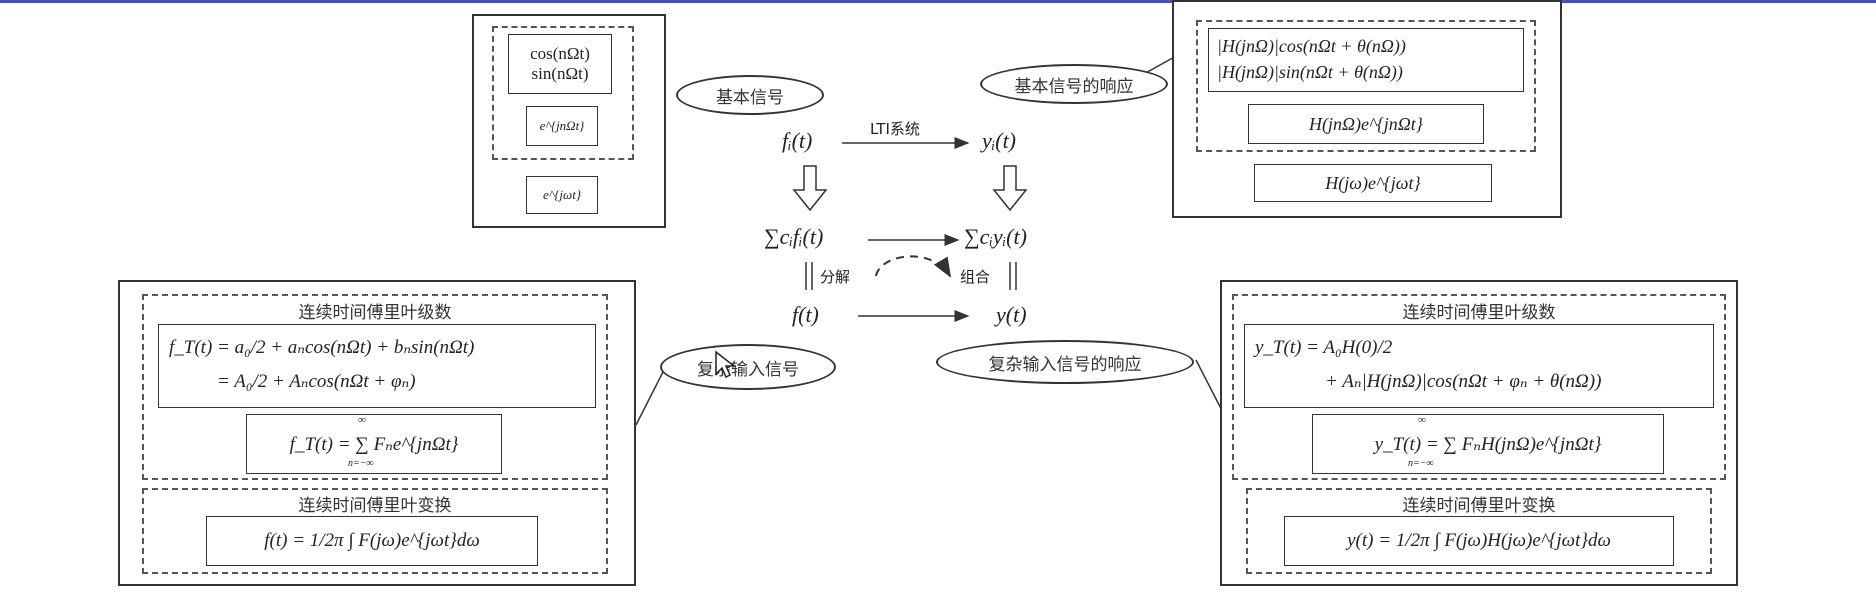 Image resolution: width=1876 pixels, height=610 pixels. I want to click on sum-limit-top-left: ∞, so click(362, 420).